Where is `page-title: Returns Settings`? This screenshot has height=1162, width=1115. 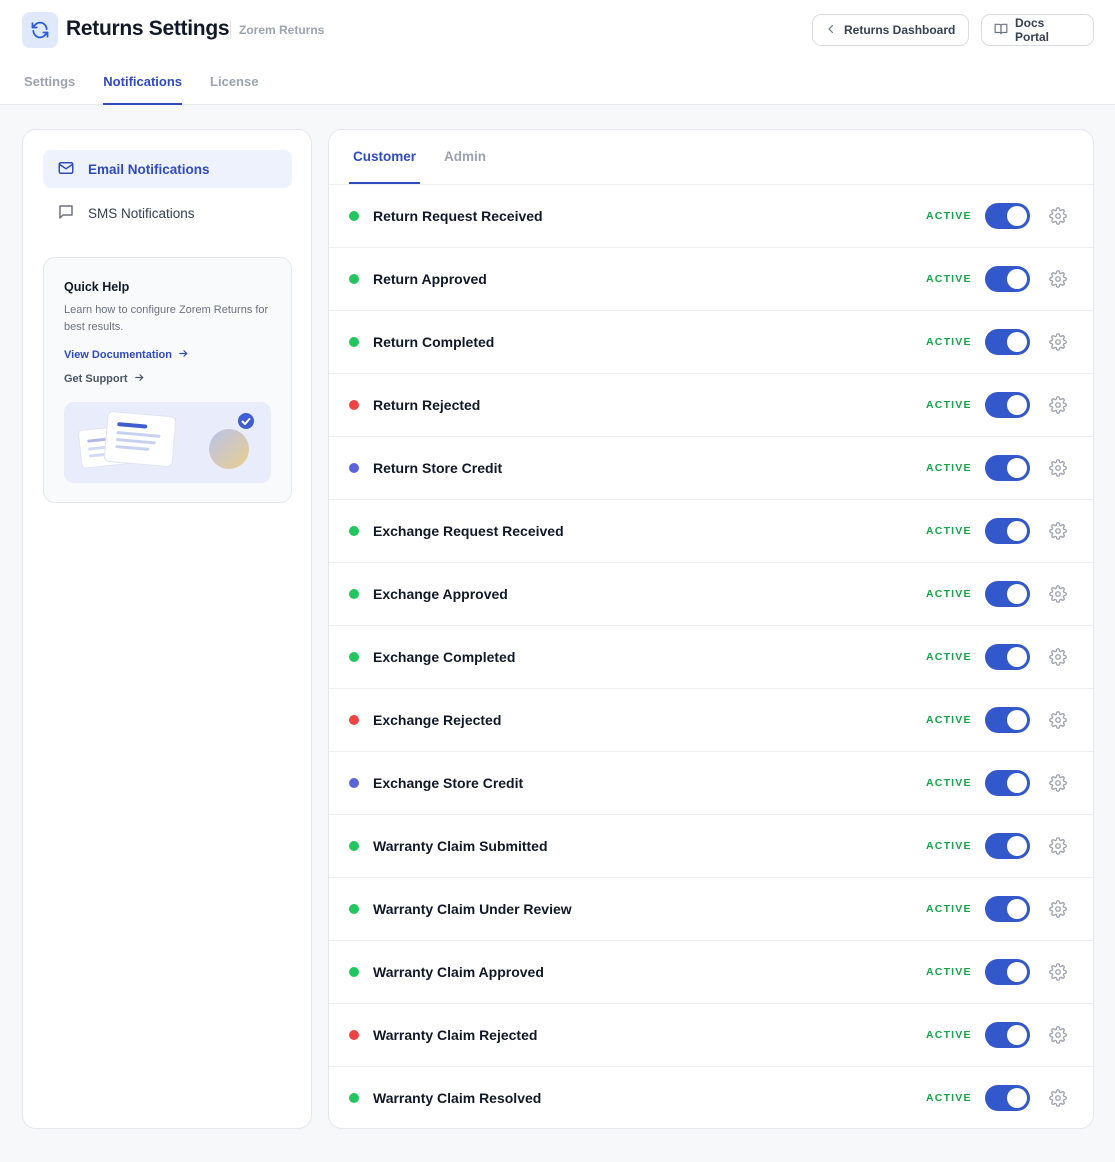
page-title: Returns Settings is located at coordinates (148, 28).